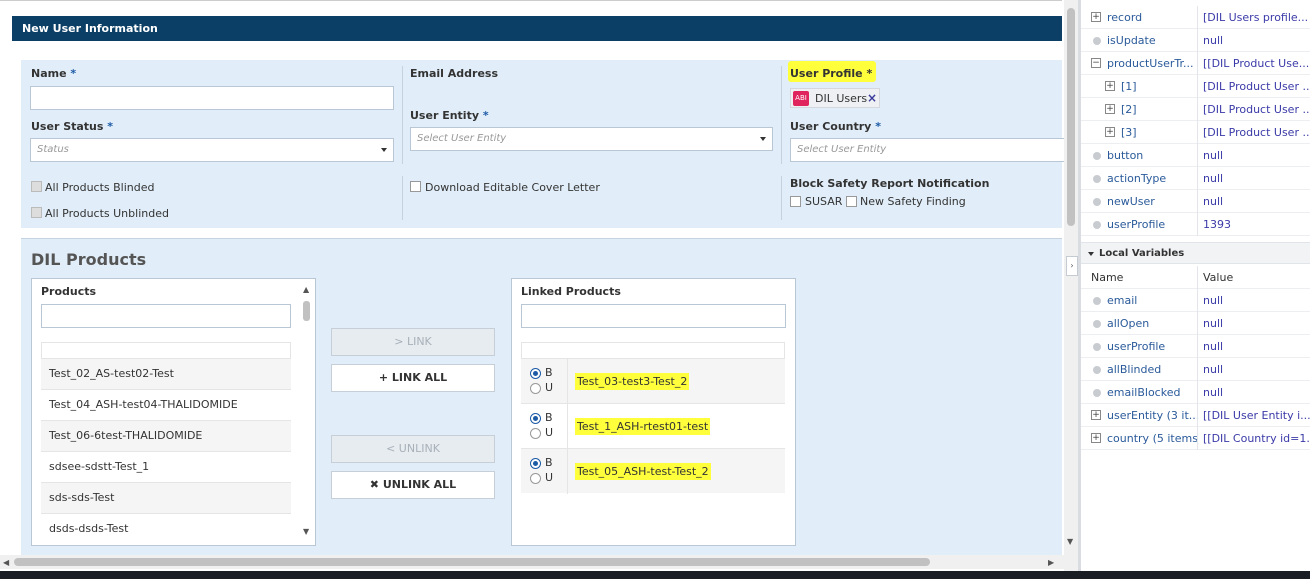  I want to click on link-all-button: + LINK ALL, so click(413, 378).